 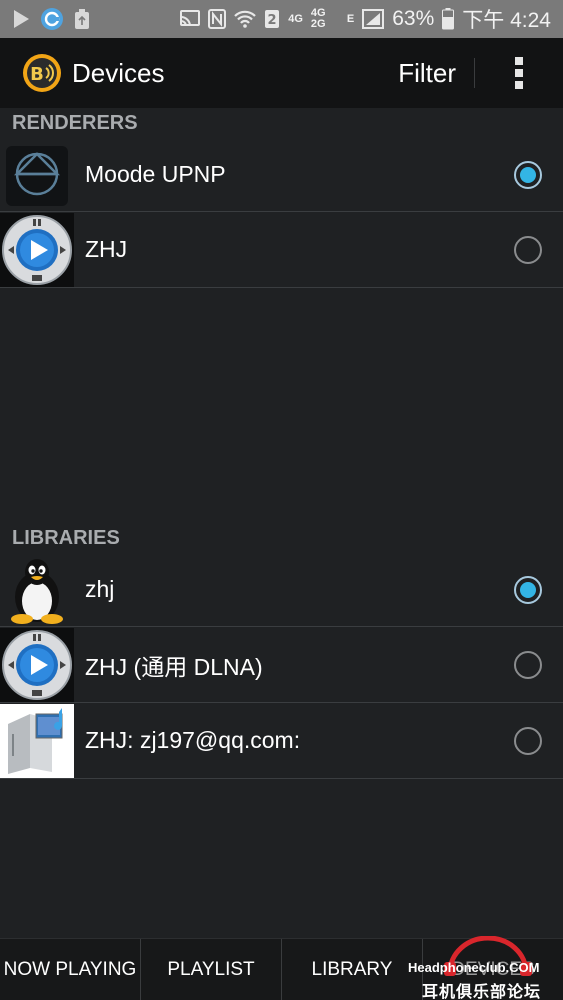 What do you see at coordinates (245, 19) in the screenshot?
I see `wifi-icon` at bounding box center [245, 19].